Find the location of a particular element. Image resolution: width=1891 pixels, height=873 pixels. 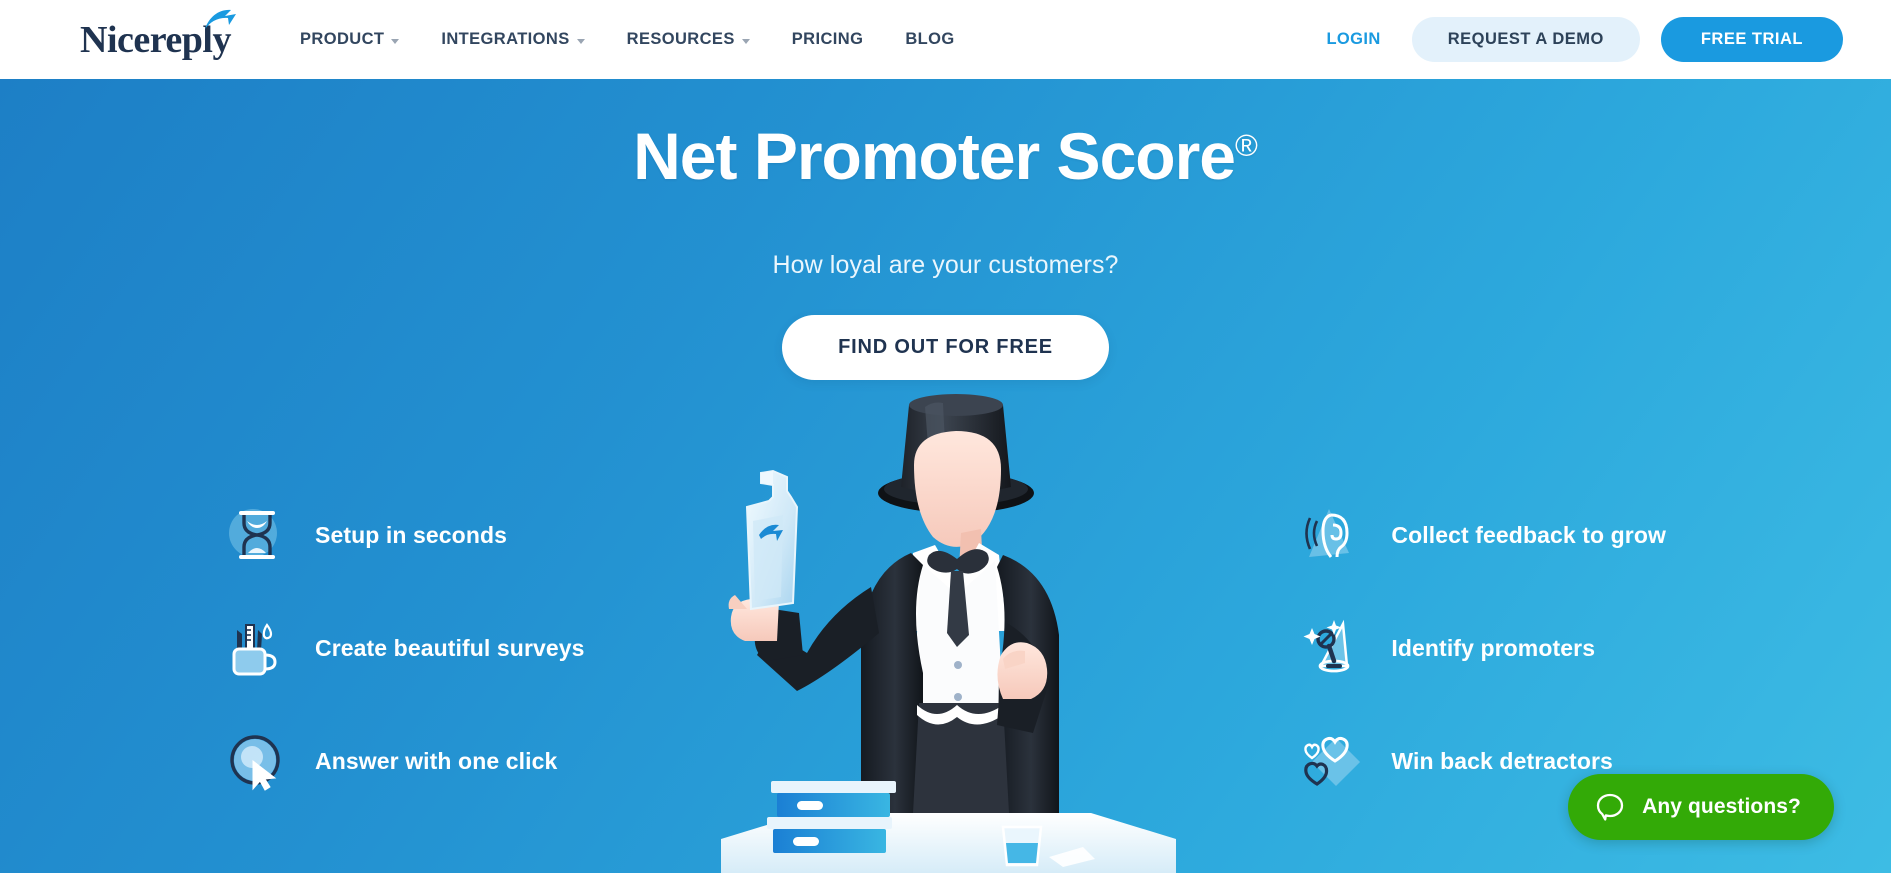

feature-answer-with-one-click: Answer with one click is located at coordinates (405, 761).